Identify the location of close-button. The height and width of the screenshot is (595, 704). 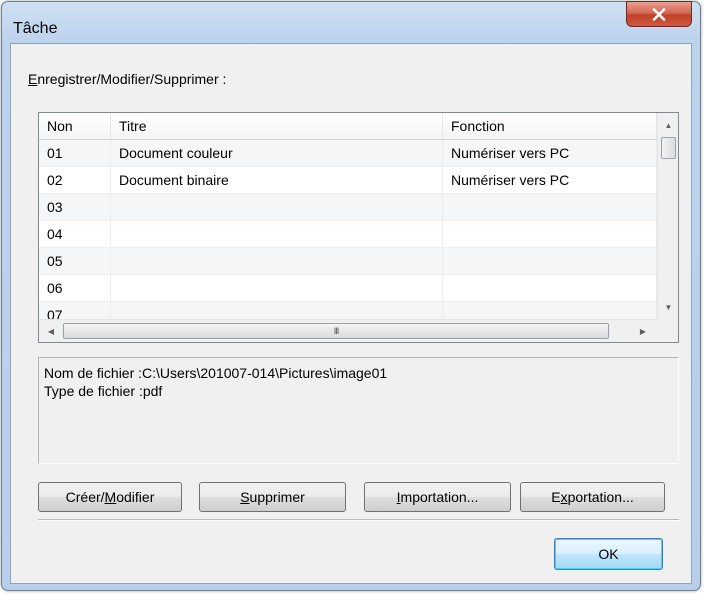
(659, 14).